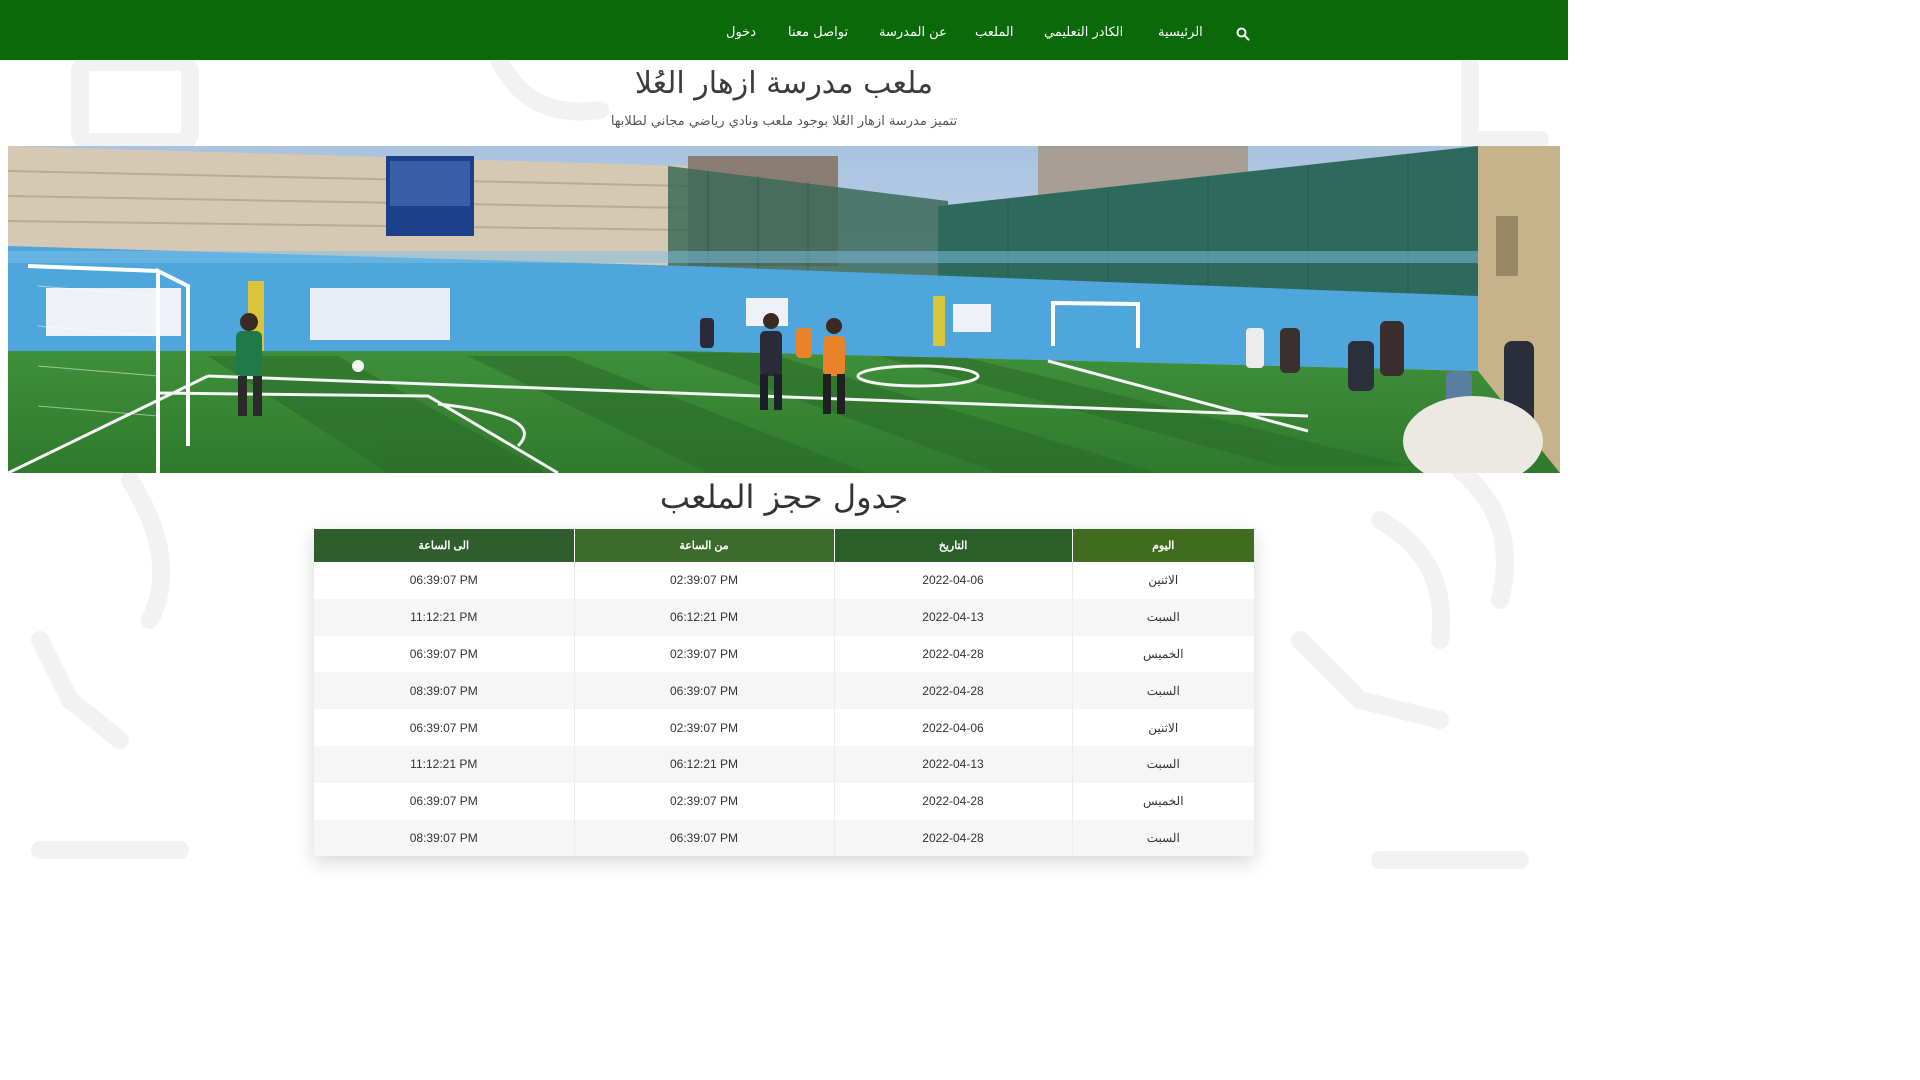 Image resolution: width=1920 pixels, height=1080 pixels. What do you see at coordinates (784, 83) in the screenshot?
I see `page-title: ملعب مدرسة ازهار العُلا` at bounding box center [784, 83].